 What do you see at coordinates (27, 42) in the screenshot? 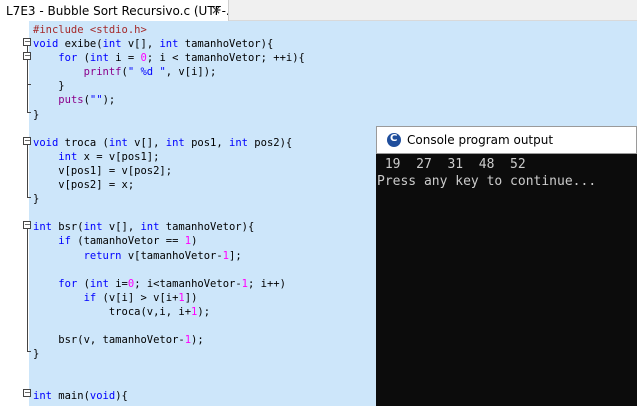
I see `fold-toggle-exibe: −` at bounding box center [27, 42].